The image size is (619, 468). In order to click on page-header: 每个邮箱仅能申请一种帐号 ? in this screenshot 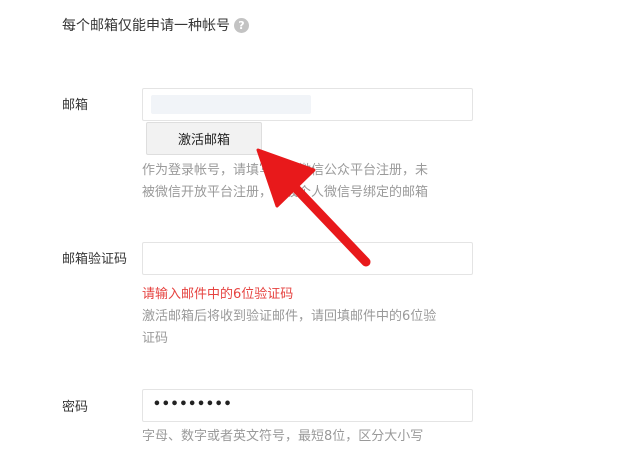, I will do `click(155, 25)`.